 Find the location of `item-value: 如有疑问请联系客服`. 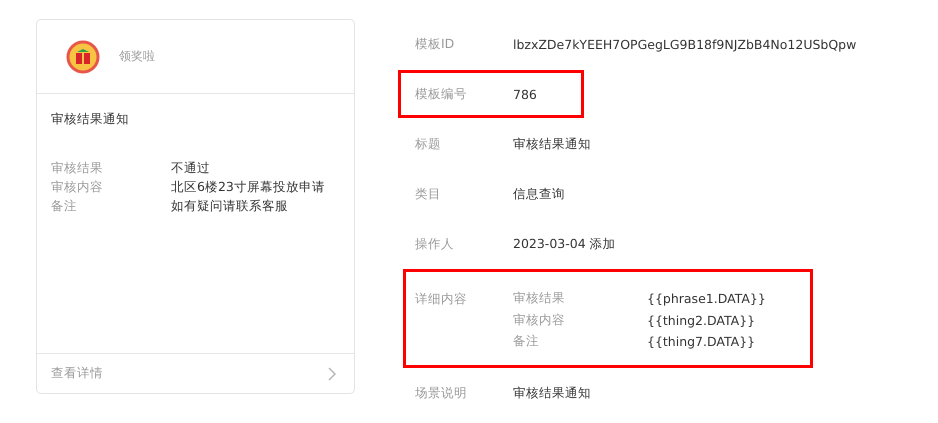

item-value: 如有疑问请联系客服 is located at coordinates (229, 206).